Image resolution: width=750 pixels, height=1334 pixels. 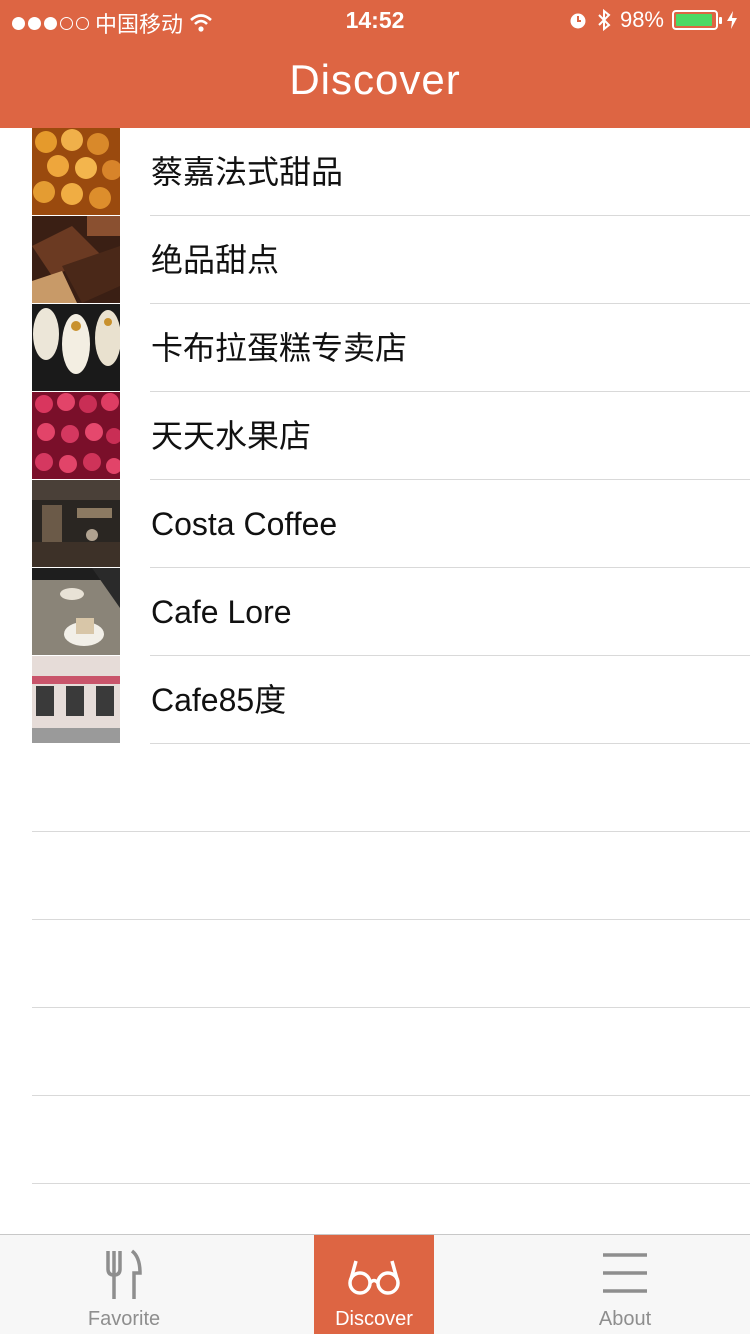 What do you see at coordinates (76, 171) in the screenshot?
I see `pastry-thumbnail` at bounding box center [76, 171].